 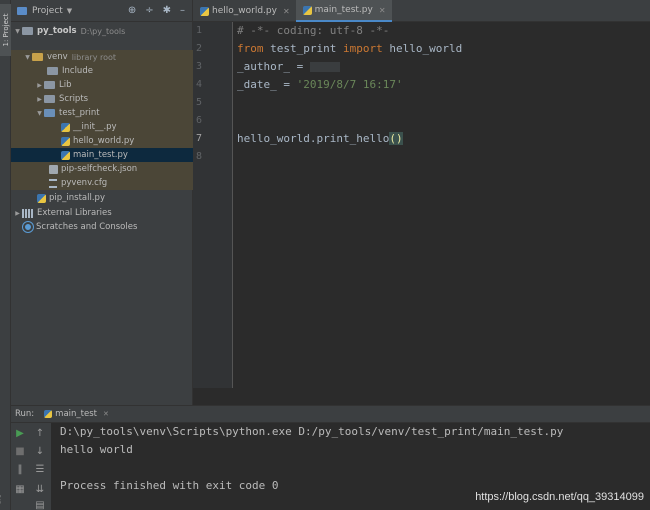 What do you see at coordinates (28, 227) in the screenshot?
I see `scratches-icon` at bounding box center [28, 227].